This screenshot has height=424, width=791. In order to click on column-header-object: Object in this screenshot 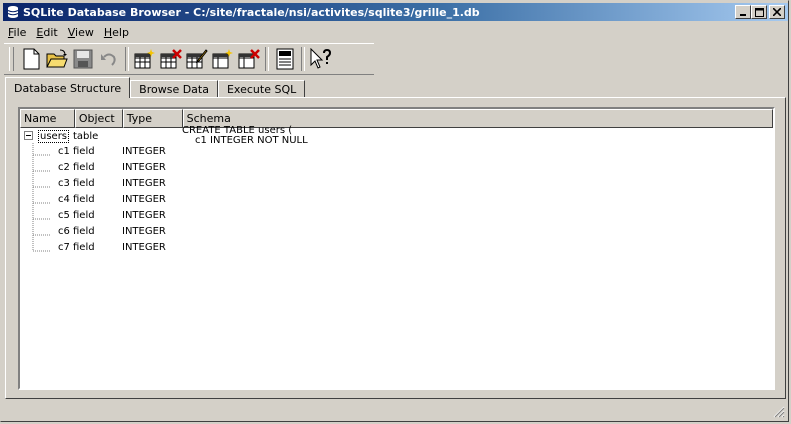, I will do `click(98, 118)`.